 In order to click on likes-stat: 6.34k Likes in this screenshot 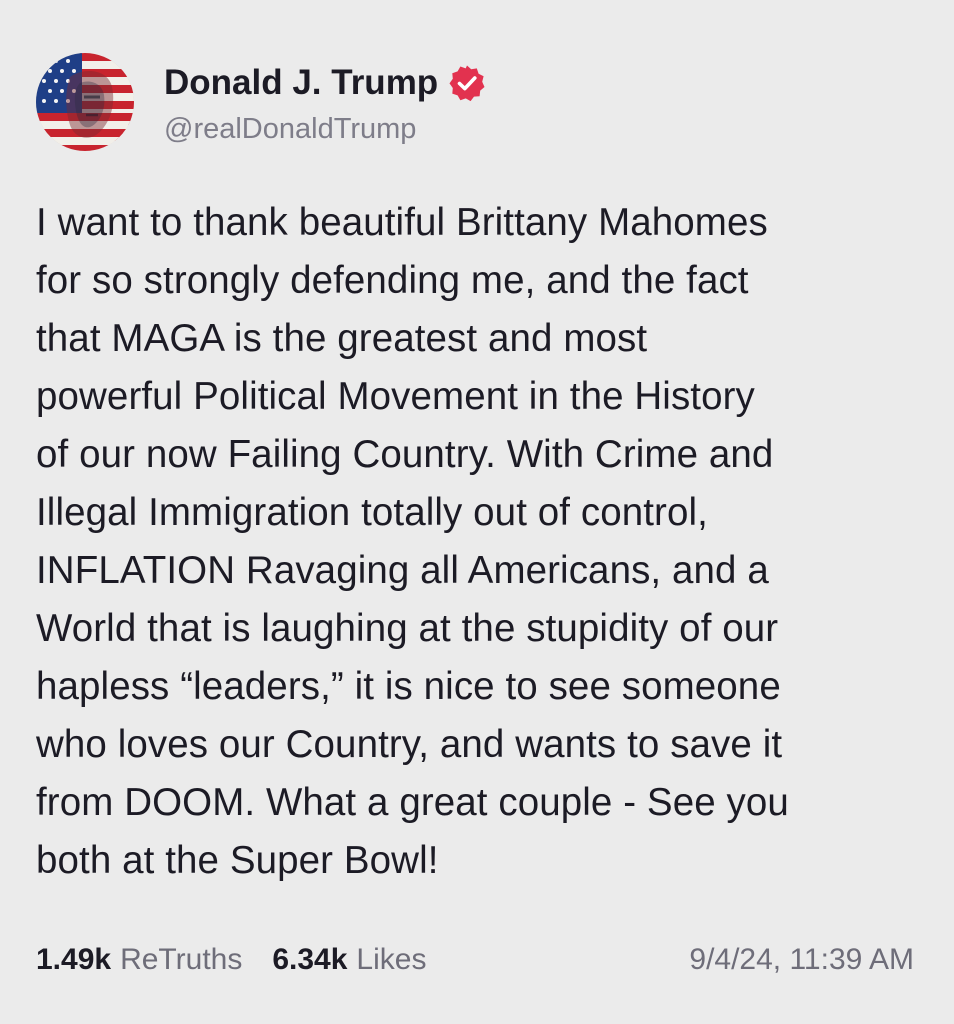, I will do `click(349, 960)`.